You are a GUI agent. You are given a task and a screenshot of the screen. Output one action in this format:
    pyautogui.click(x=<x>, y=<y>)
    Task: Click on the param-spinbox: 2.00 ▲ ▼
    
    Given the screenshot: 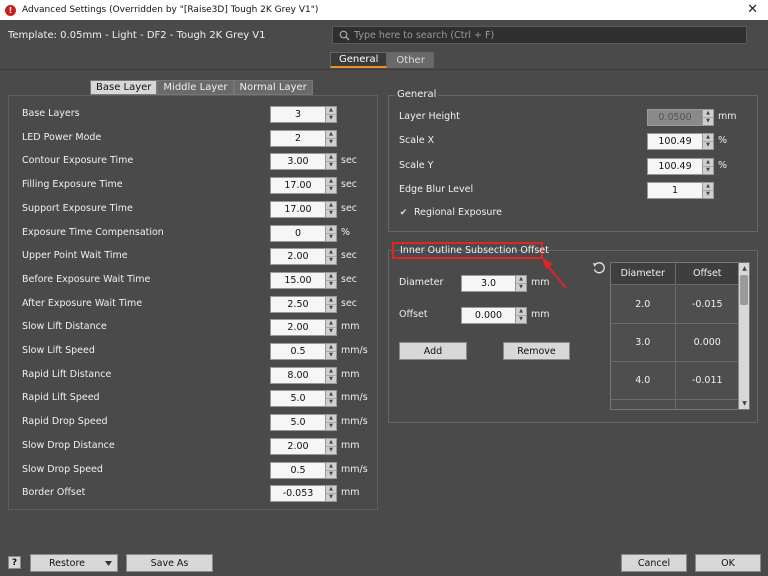 What is the action you would take?
    pyautogui.click(x=303, y=446)
    